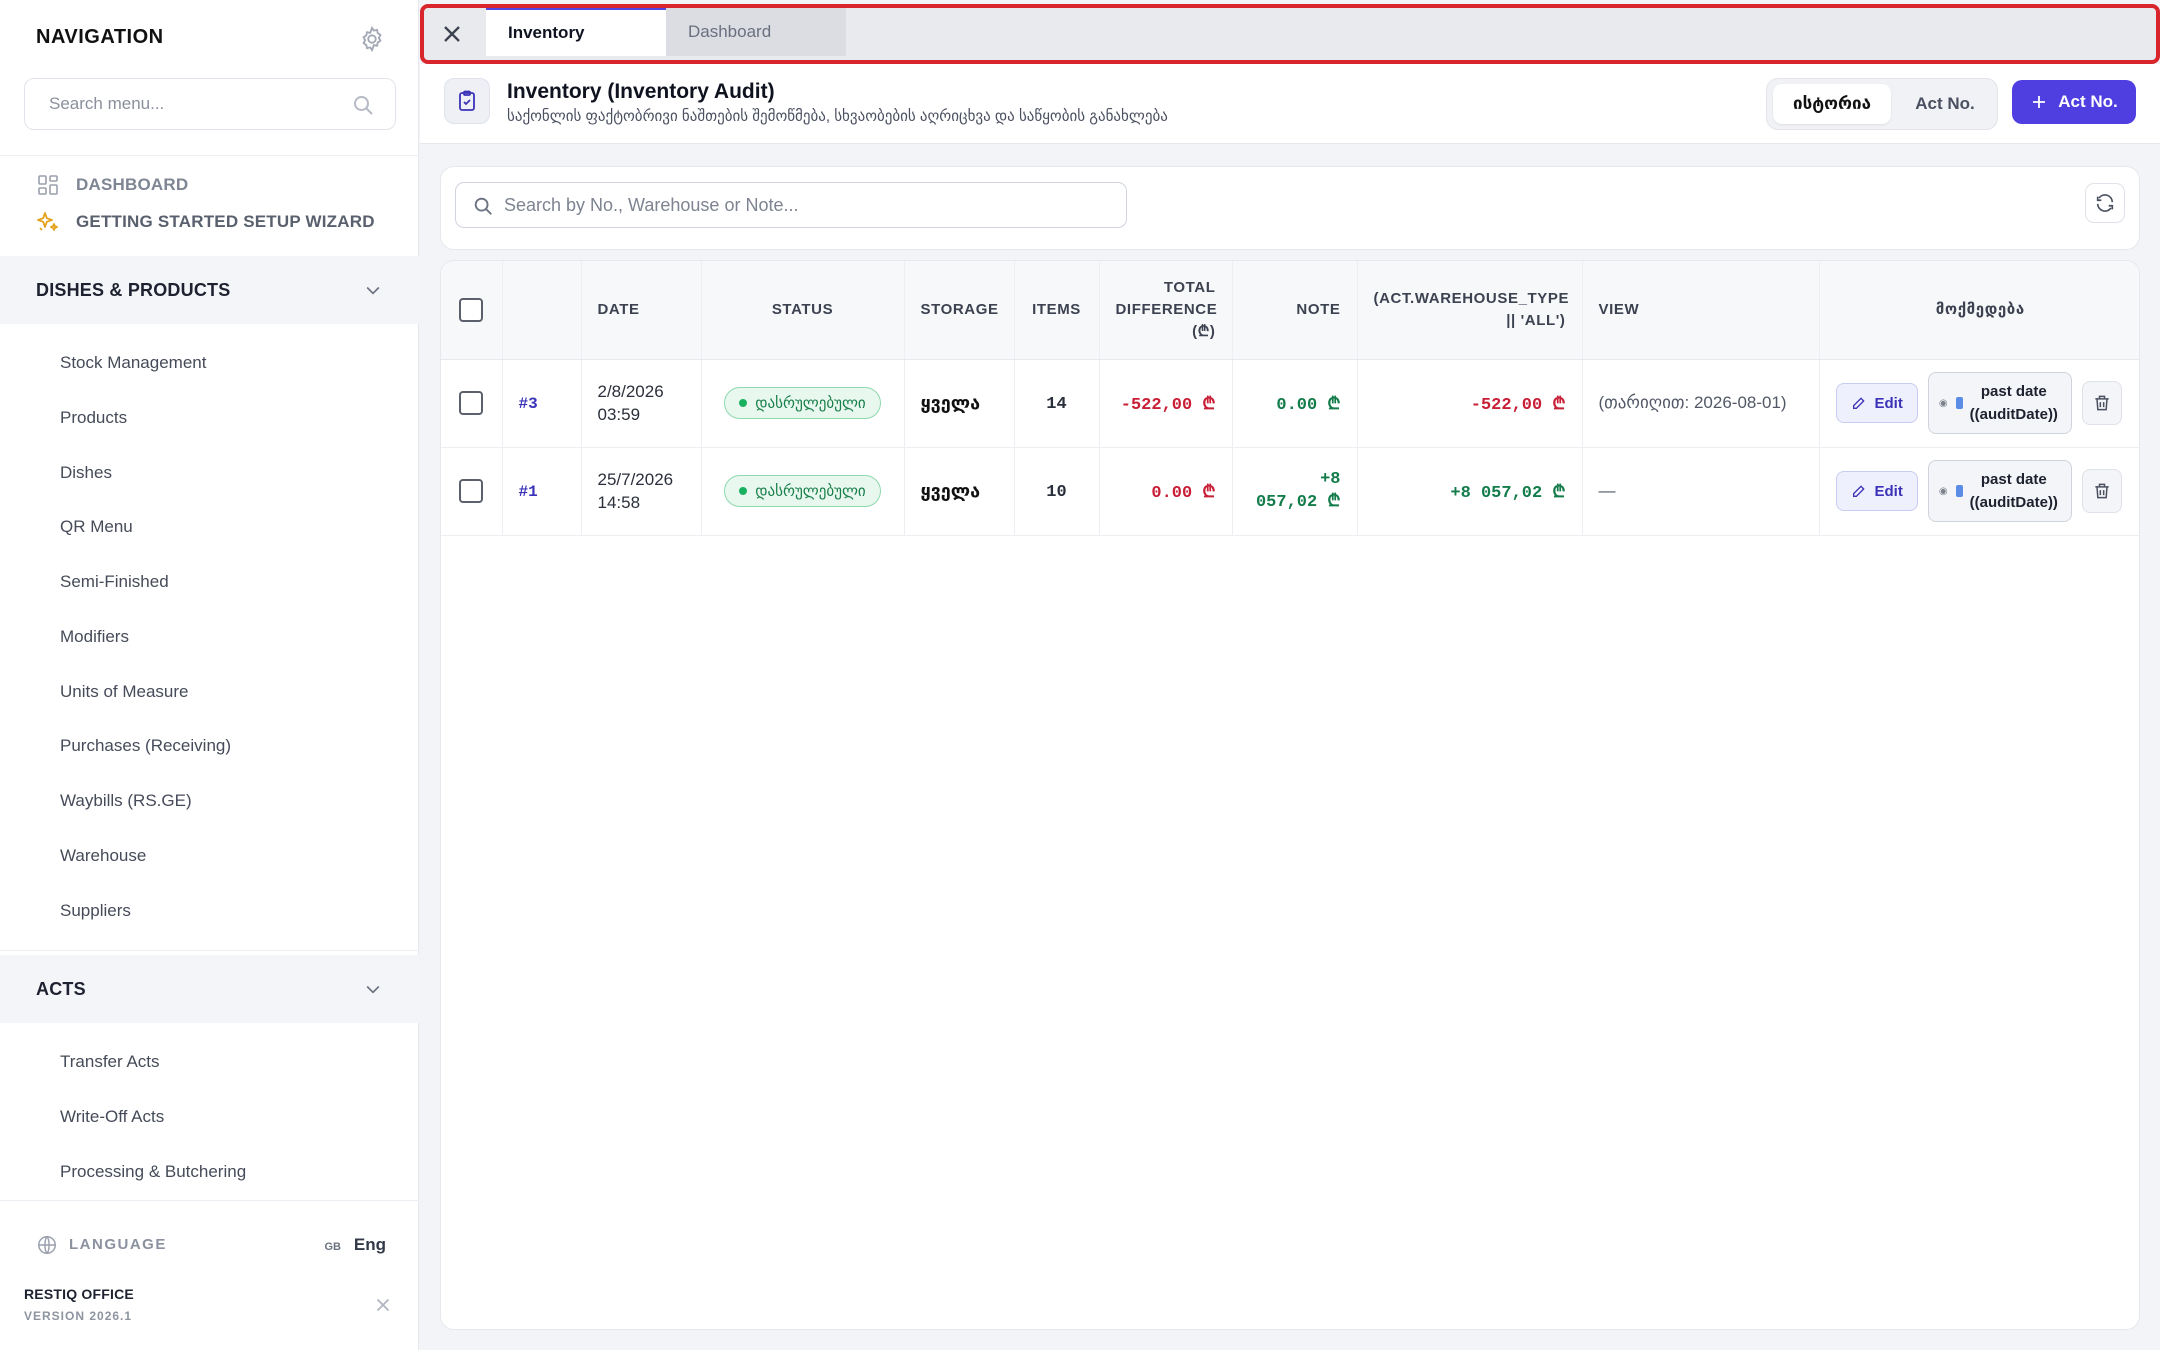 This screenshot has height=1350, width=2160. I want to click on globe-icon, so click(47, 1245).